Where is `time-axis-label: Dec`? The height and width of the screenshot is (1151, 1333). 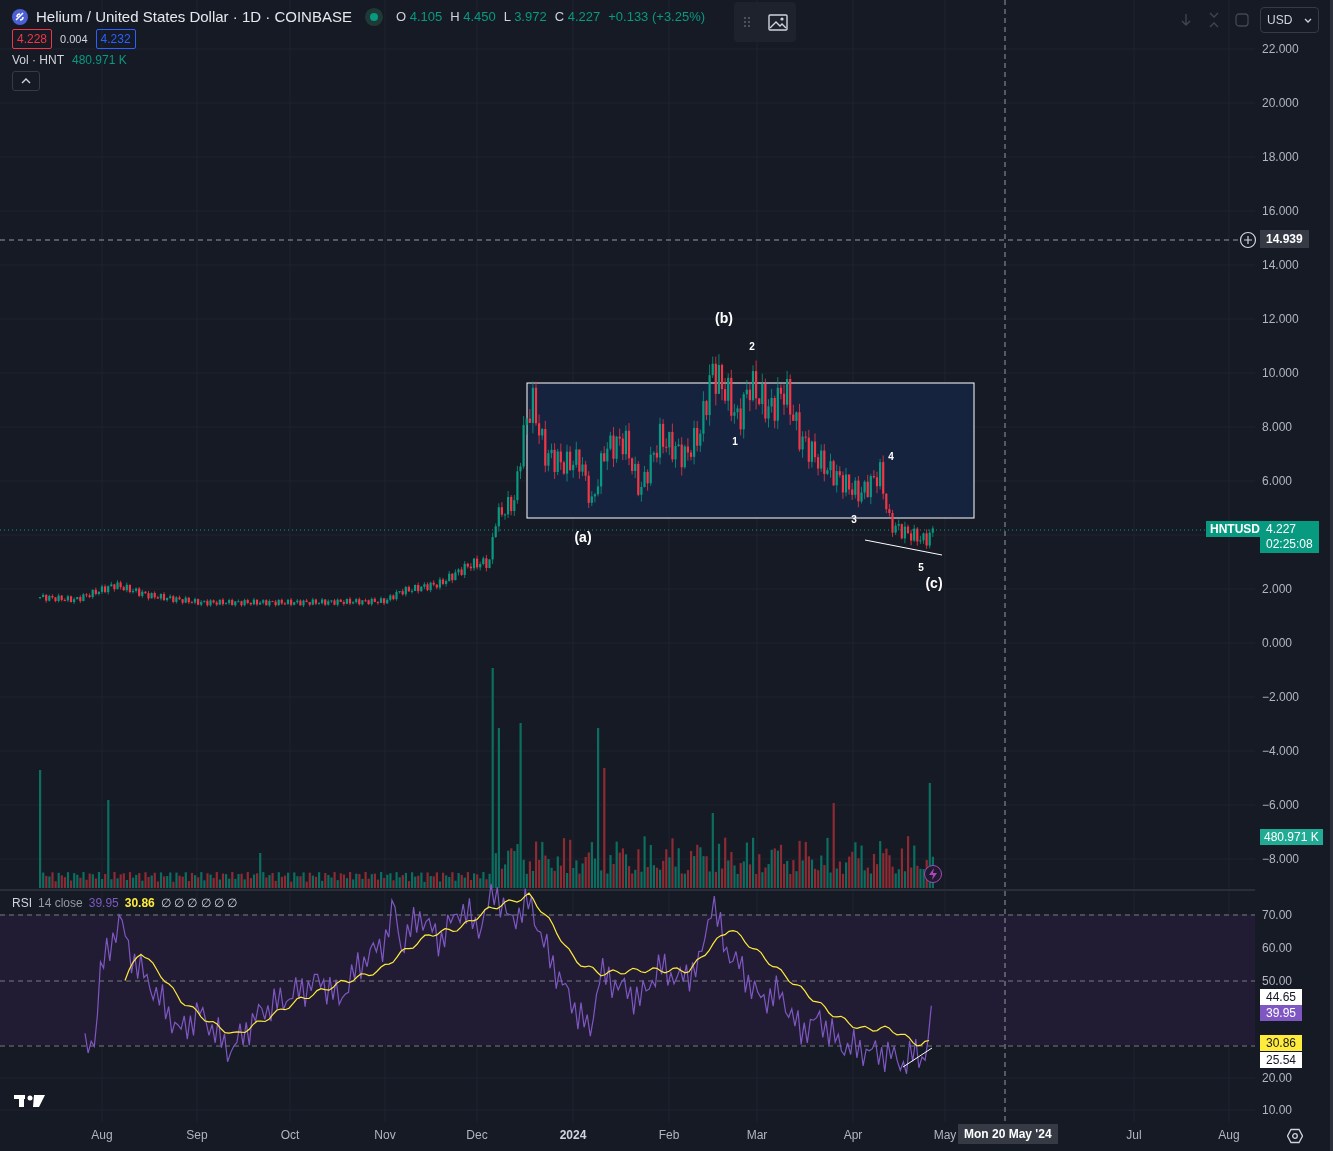 time-axis-label: Dec is located at coordinates (477, 1135).